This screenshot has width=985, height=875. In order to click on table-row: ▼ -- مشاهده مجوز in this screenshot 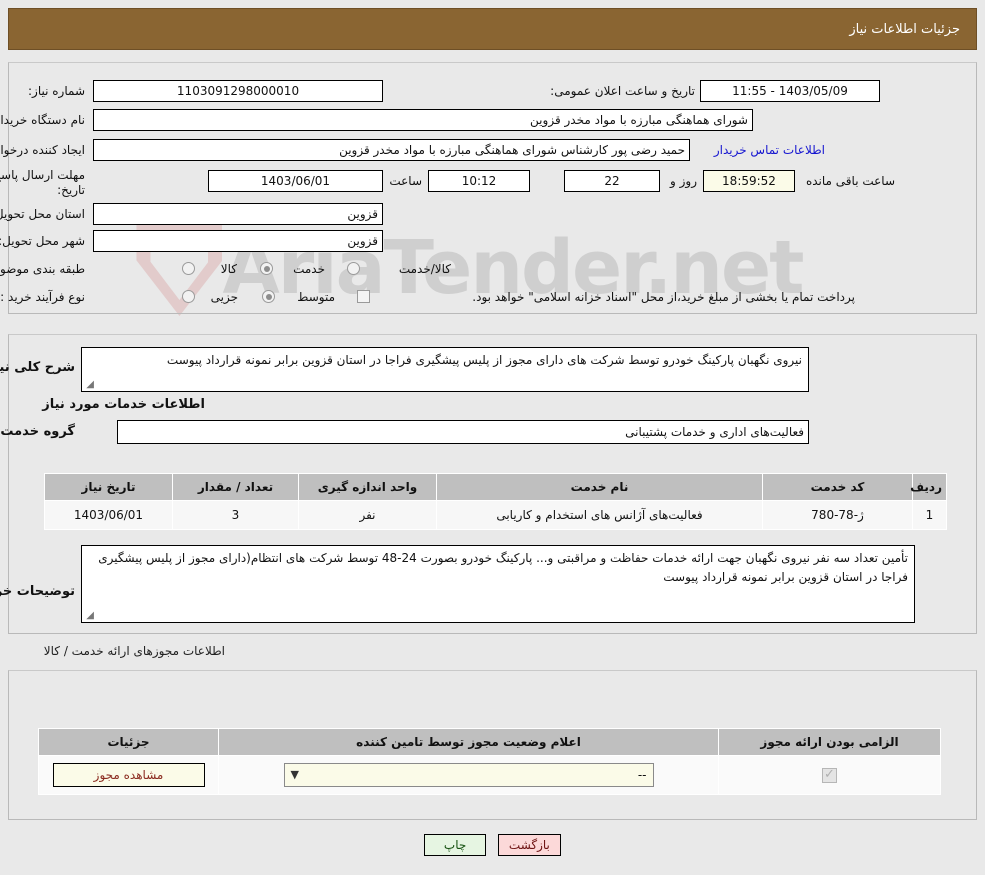, I will do `click(489, 775)`.